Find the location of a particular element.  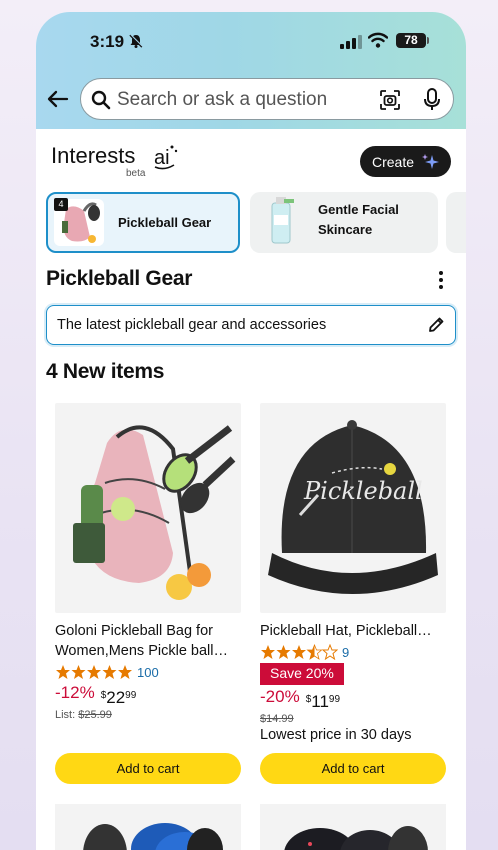

chip-pickleball-gear: 4 Pickleball Gear is located at coordinates (143, 222).